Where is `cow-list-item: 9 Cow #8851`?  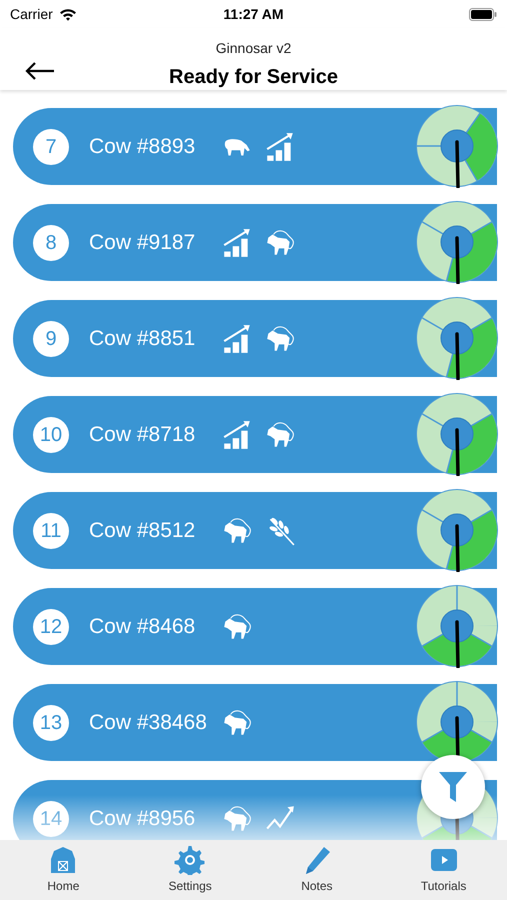 cow-list-item: 9 Cow #8851 is located at coordinates (255, 338).